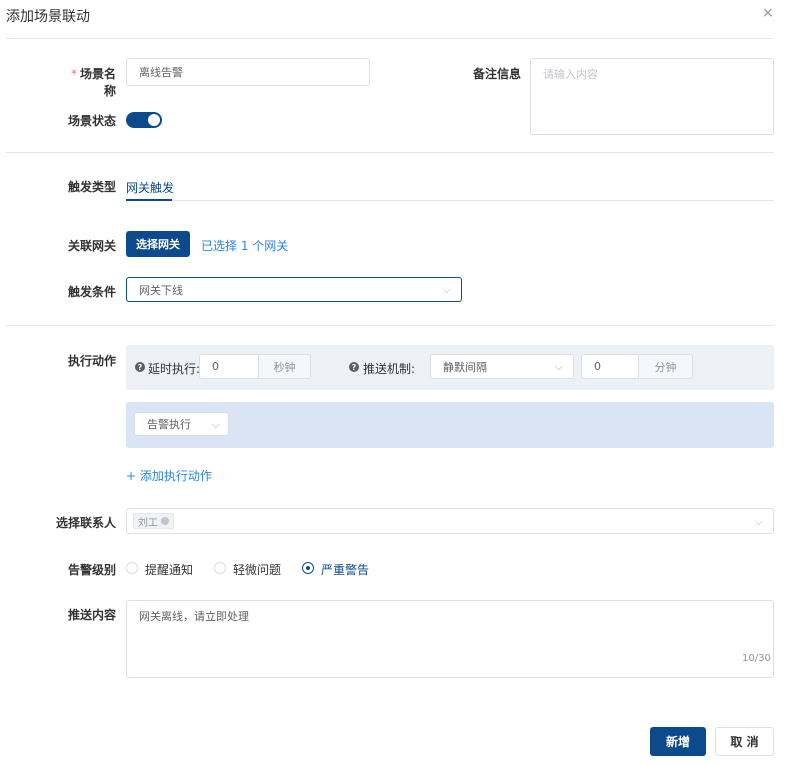 This screenshot has width=785, height=765. Describe the element at coordinates (502, 366) in the screenshot. I see `push-mechanism-select: 静默间隔 ⌵` at that location.